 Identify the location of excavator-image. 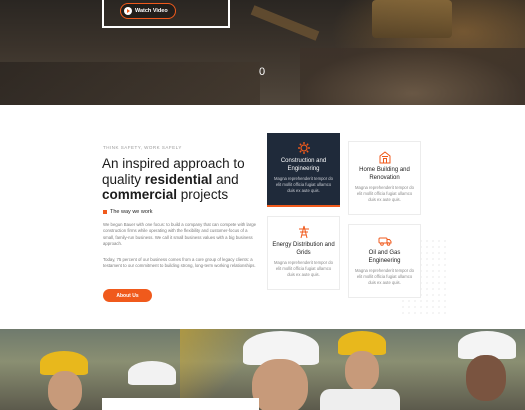
(412, 19).